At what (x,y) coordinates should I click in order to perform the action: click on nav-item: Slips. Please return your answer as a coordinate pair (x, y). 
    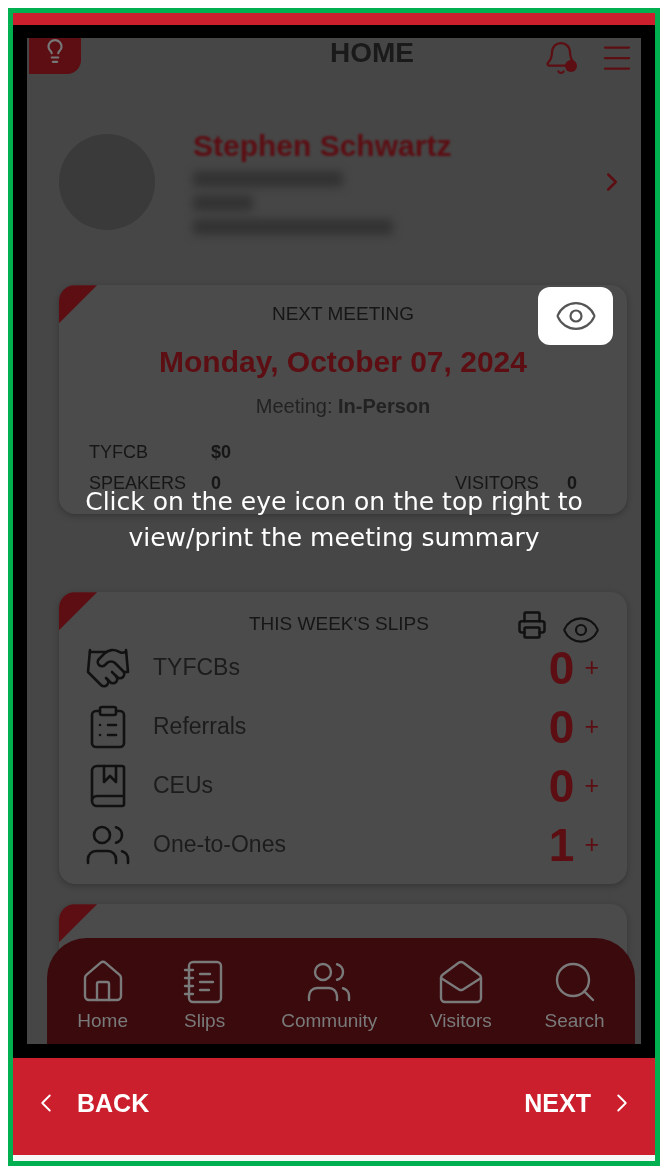
    Looking at the image, I should click on (204, 997).